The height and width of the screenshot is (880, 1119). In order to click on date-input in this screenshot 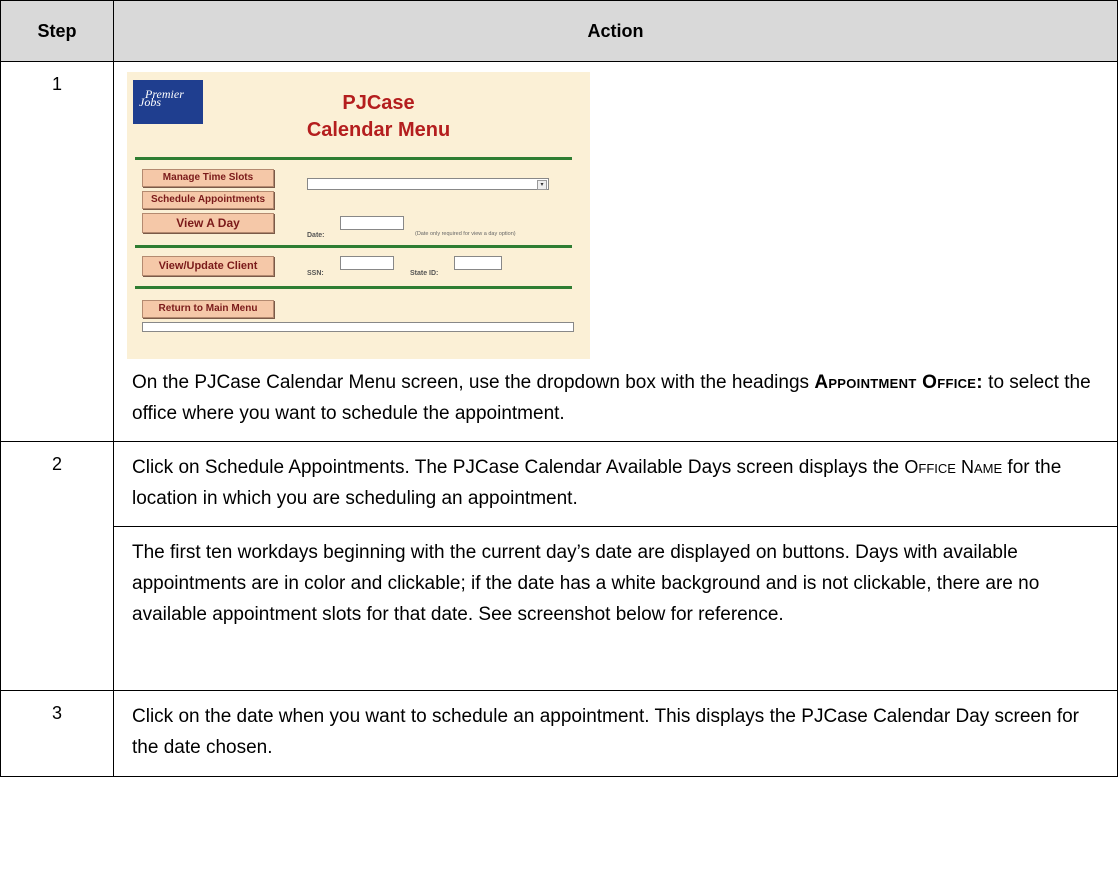, I will do `click(372, 223)`.